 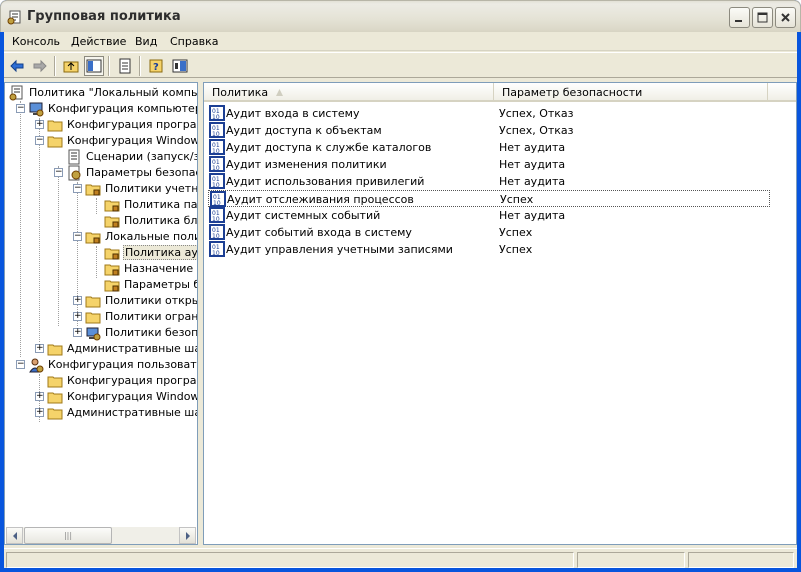 I want to click on tree-item-security-options: Параметры безопасности, so click(x=101, y=285).